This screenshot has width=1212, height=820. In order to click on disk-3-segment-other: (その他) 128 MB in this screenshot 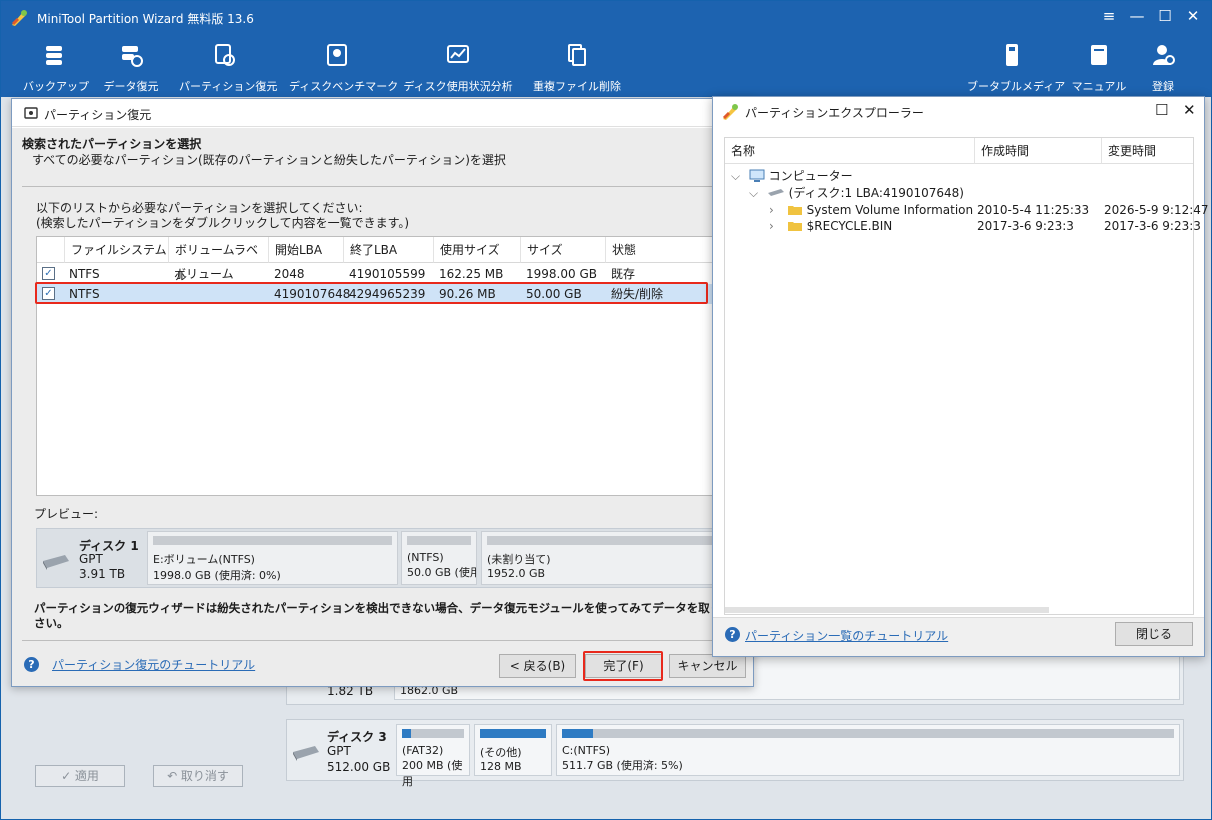, I will do `click(513, 750)`.